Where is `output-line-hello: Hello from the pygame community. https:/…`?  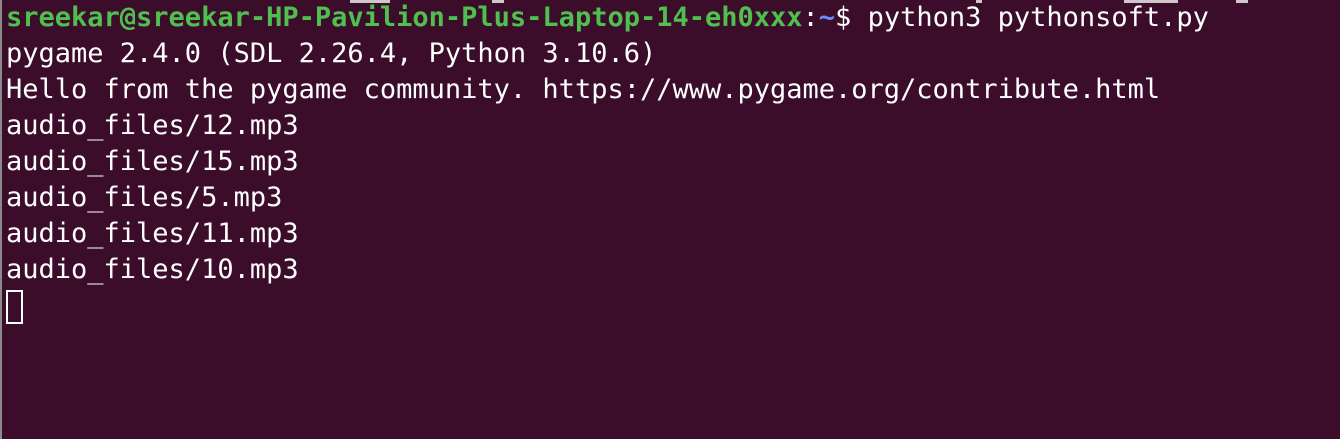 output-line-hello: Hello from the pygame community. https:/… is located at coordinates (583, 89).